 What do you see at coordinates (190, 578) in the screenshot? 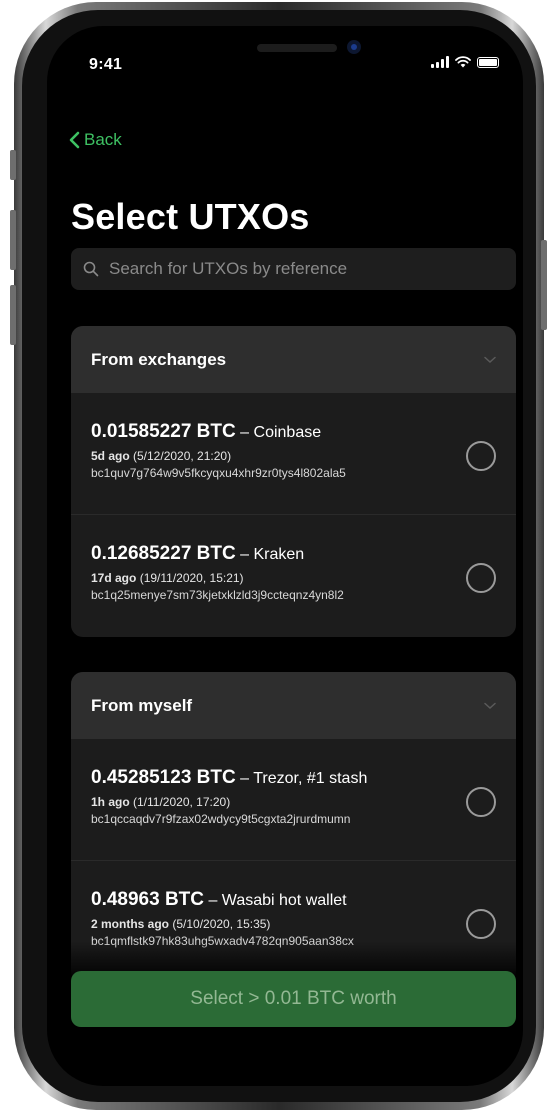
I see `utxo-date: (19/11/2020, 15:21)` at bounding box center [190, 578].